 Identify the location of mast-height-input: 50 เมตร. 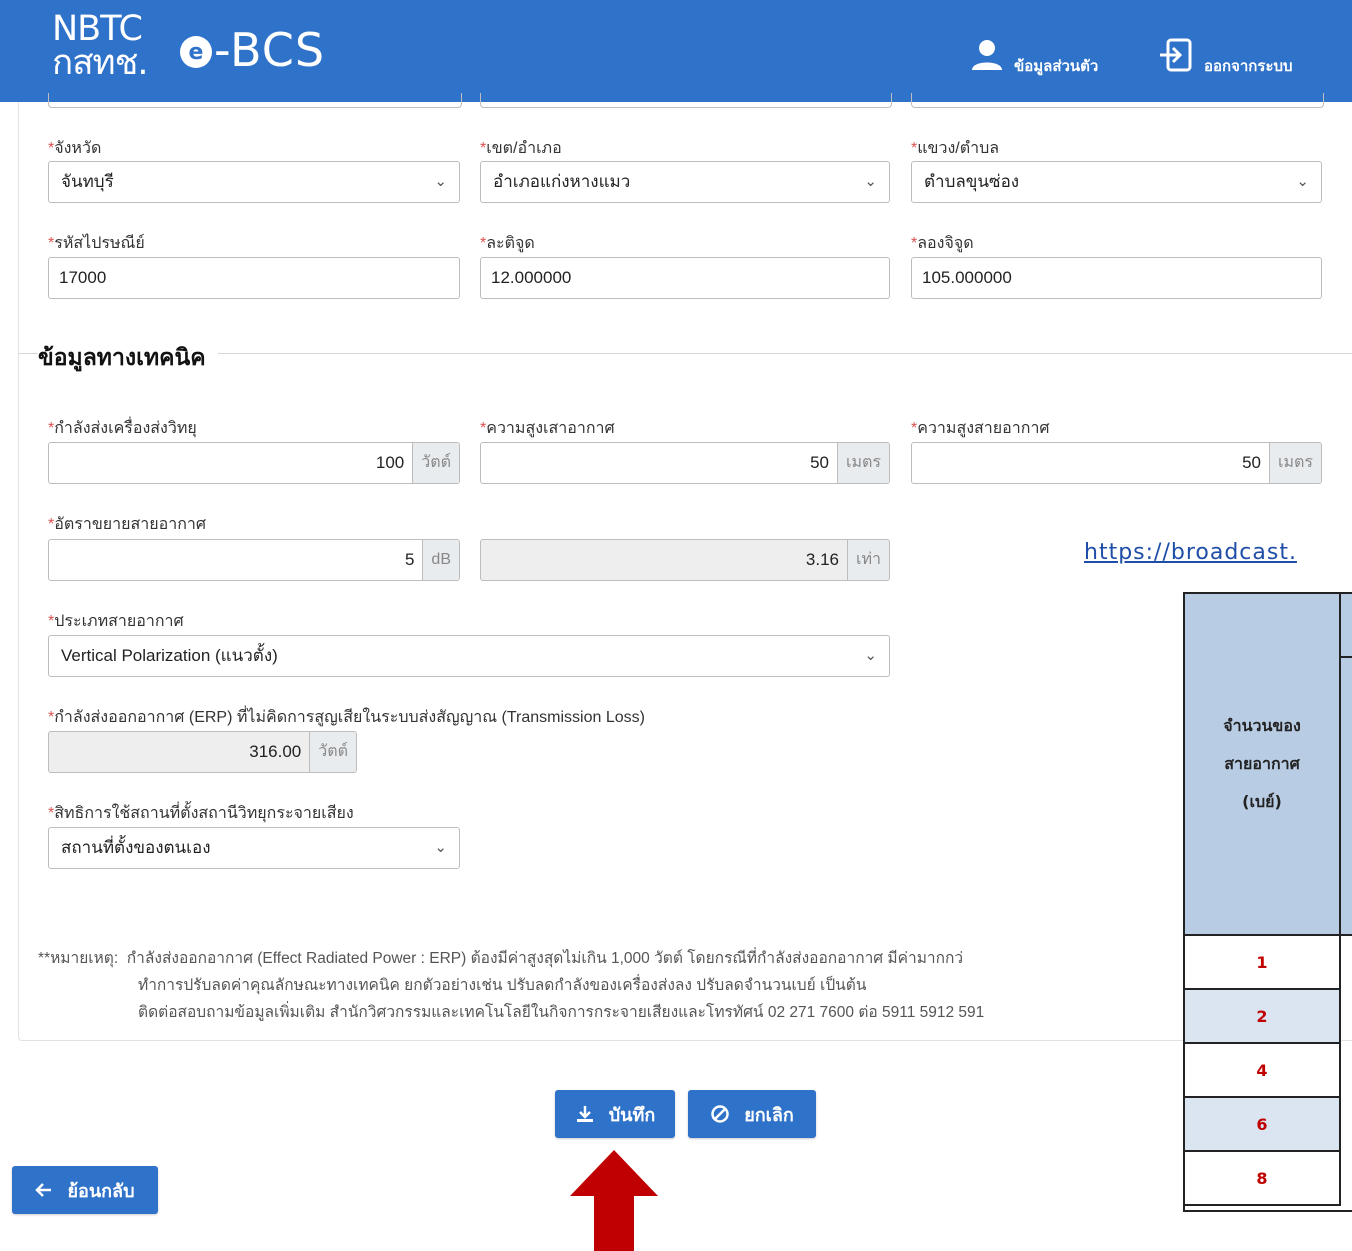
(685, 463).